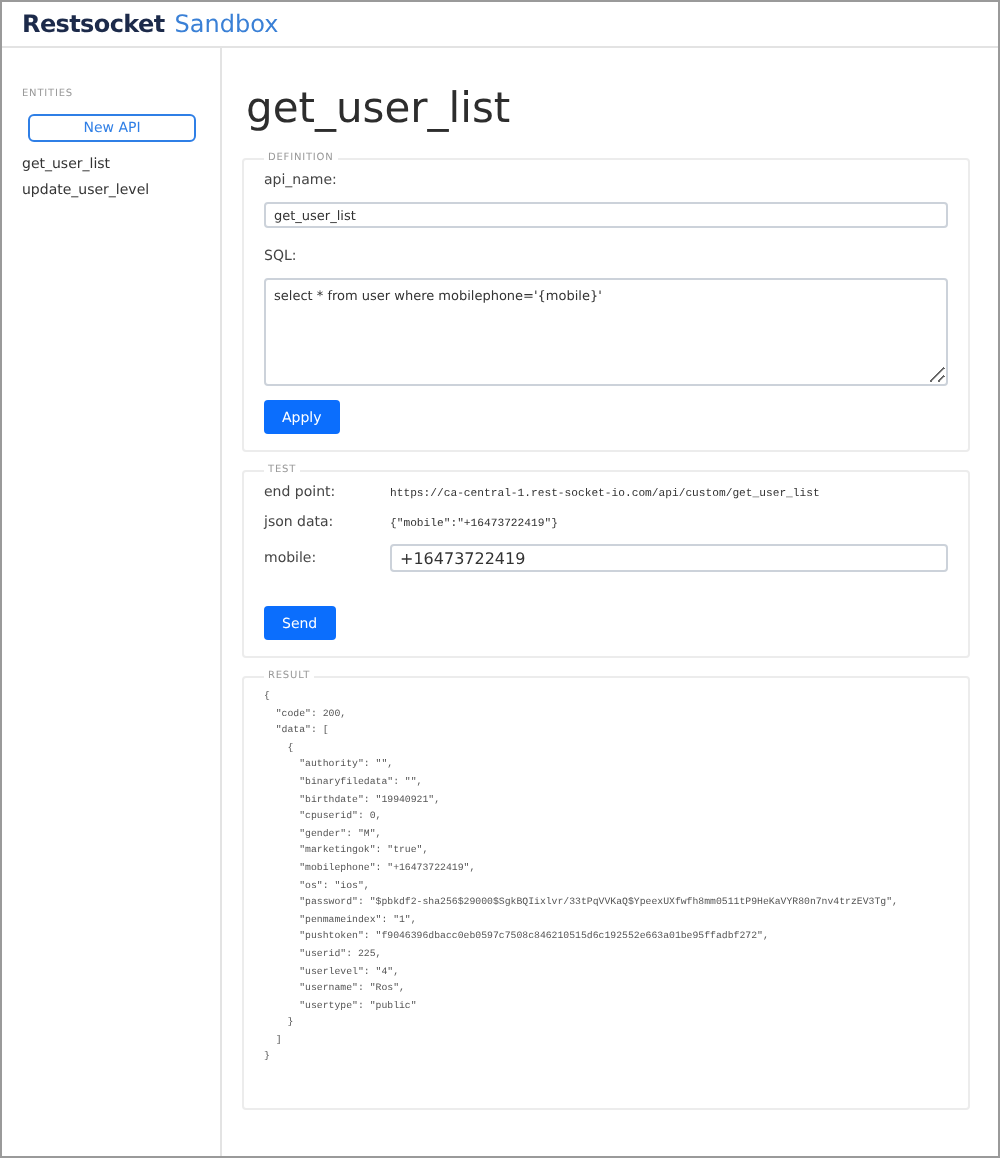  I want to click on product-name: Sandbox, so click(226, 24).